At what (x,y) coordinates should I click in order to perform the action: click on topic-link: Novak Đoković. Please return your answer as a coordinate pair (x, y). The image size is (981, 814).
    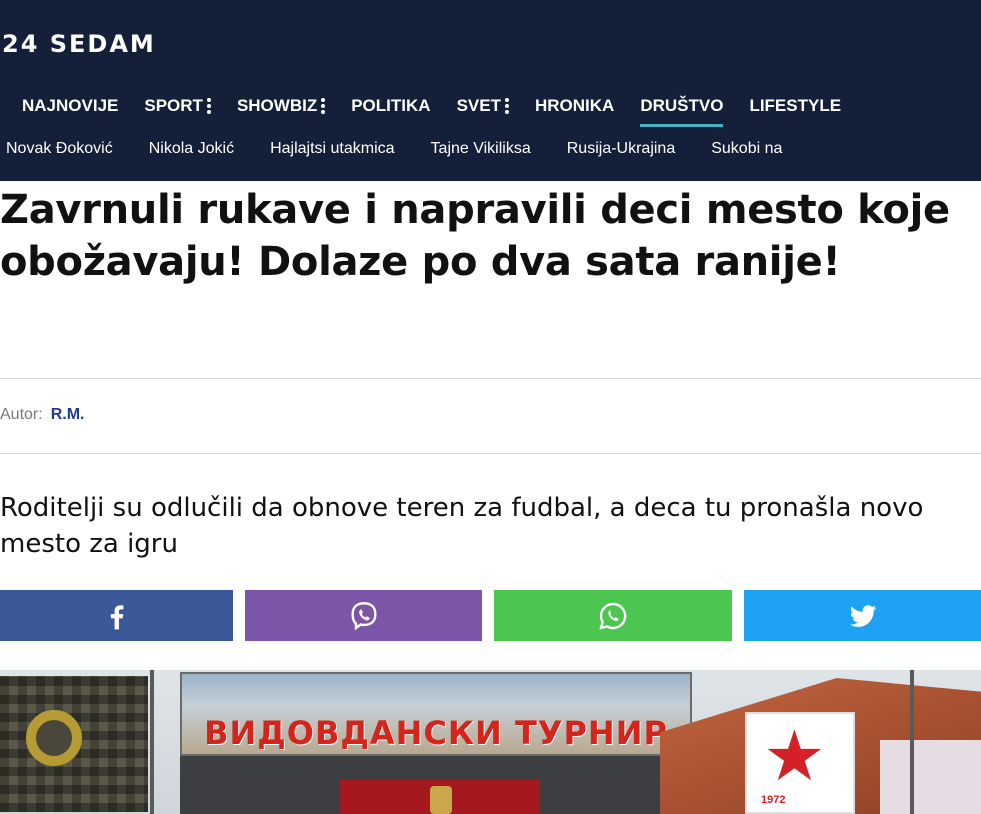
    Looking at the image, I should click on (59, 149).